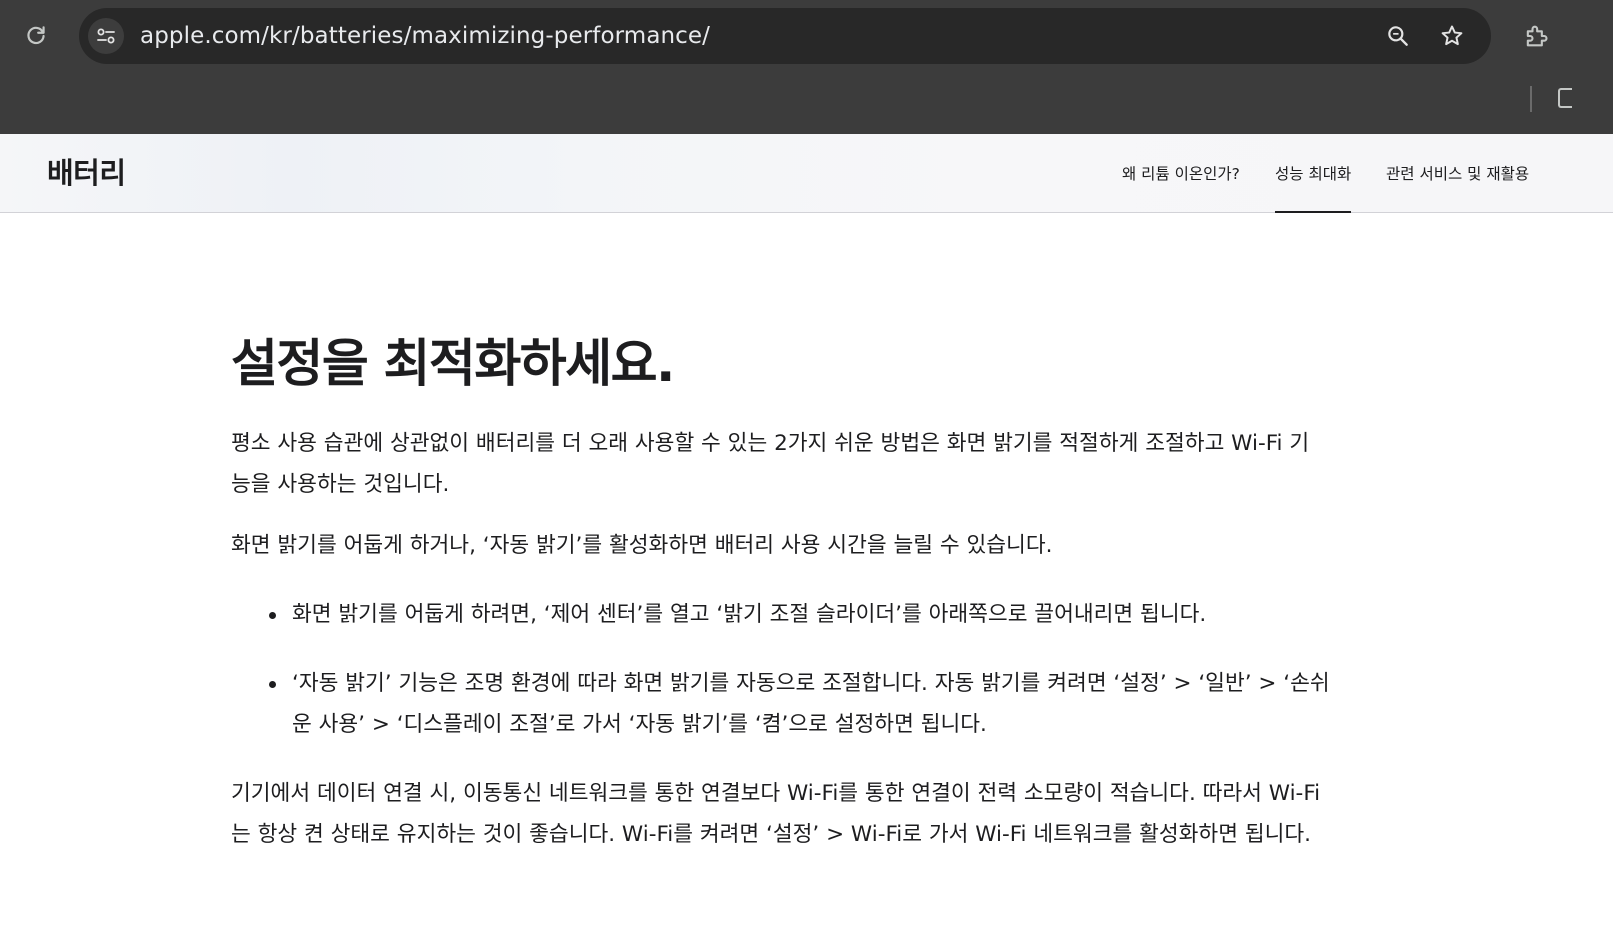  What do you see at coordinates (453, 364) in the screenshot?
I see `page-heading: 설정을 최적화하세요.` at bounding box center [453, 364].